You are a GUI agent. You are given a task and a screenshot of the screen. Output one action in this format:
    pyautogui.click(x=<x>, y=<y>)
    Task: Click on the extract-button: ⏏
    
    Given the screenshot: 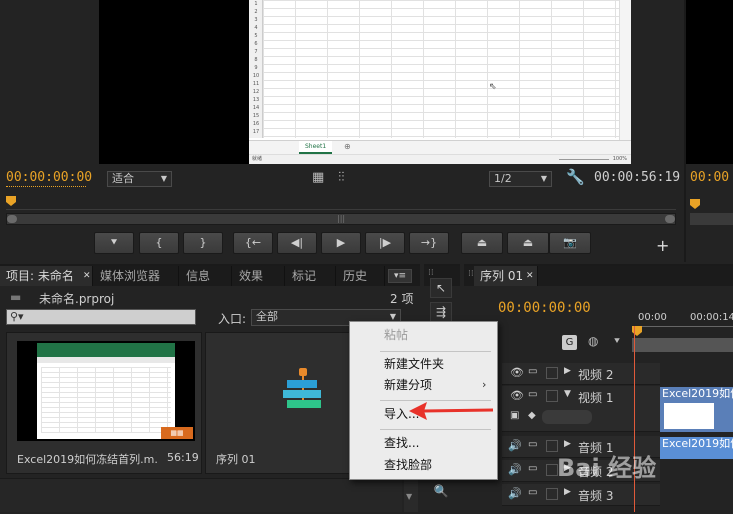 What is the action you would take?
    pyautogui.click(x=528, y=243)
    